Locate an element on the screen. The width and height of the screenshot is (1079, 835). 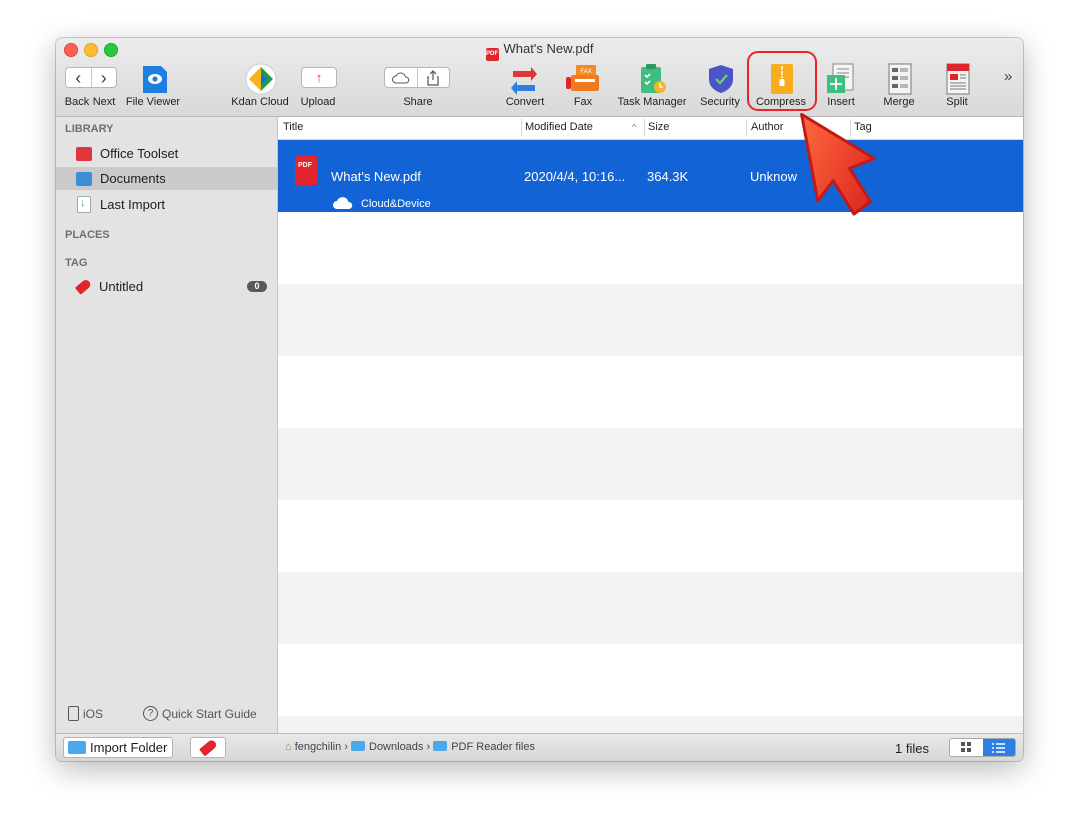
fax-button: FAX is located at coordinates (583, 79).